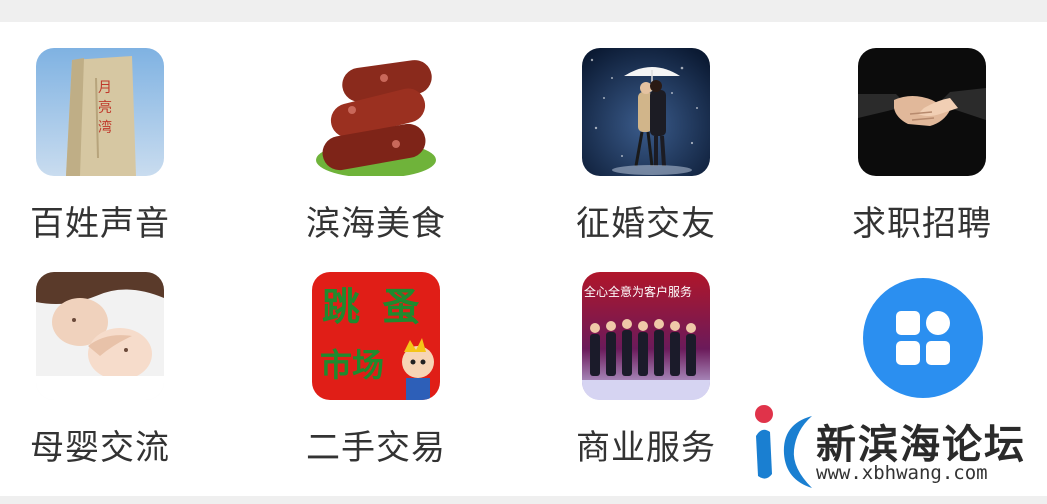 This screenshot has width=1047, height=504. I want to click on grid-item-label: 二手交易, so click(376, 448).